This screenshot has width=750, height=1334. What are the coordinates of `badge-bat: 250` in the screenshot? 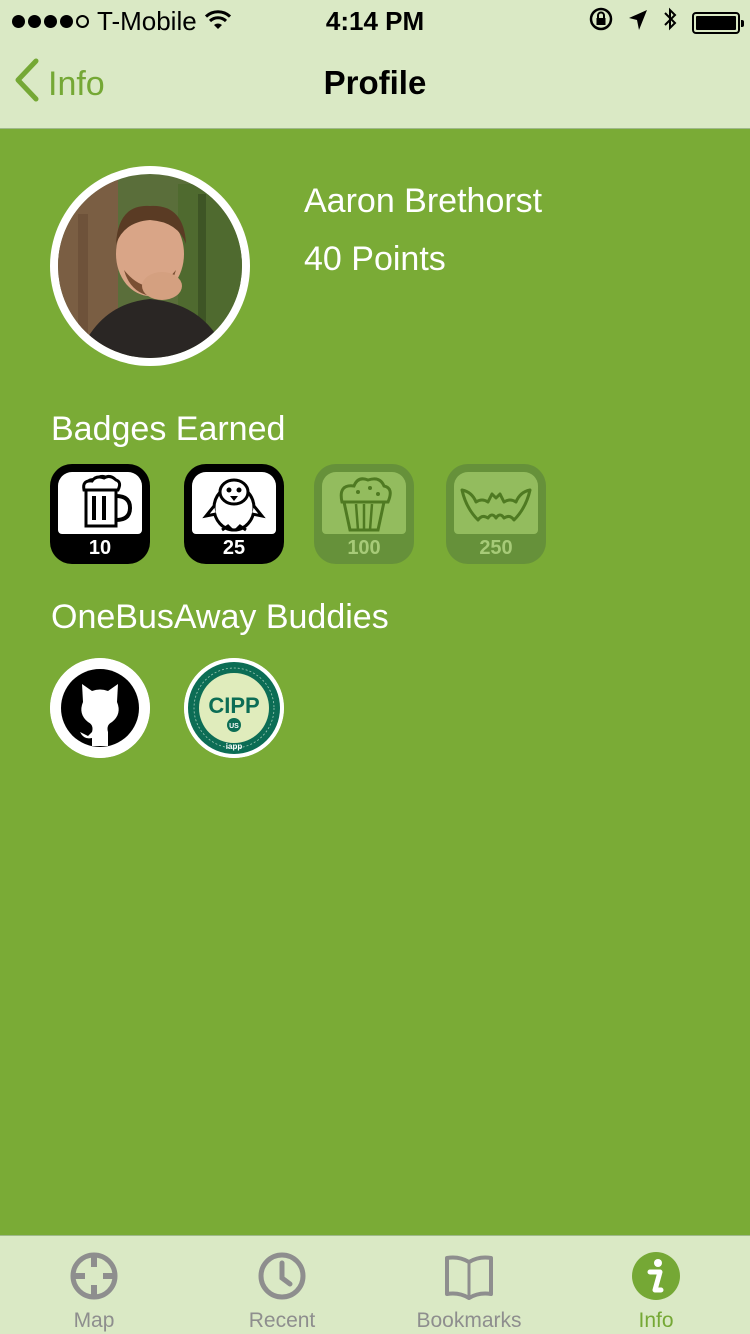 It's located at (496, 514).